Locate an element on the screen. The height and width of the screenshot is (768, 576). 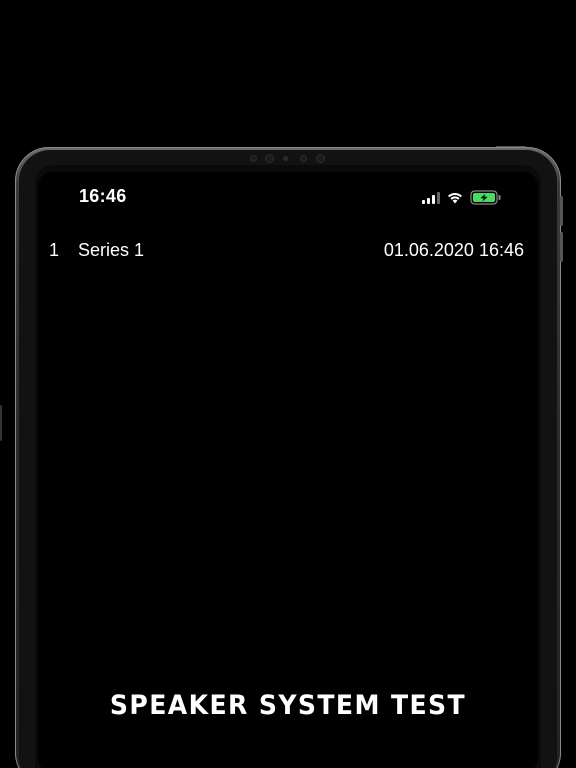
status-bar: 16:46 is located at coordinates (288, 197).